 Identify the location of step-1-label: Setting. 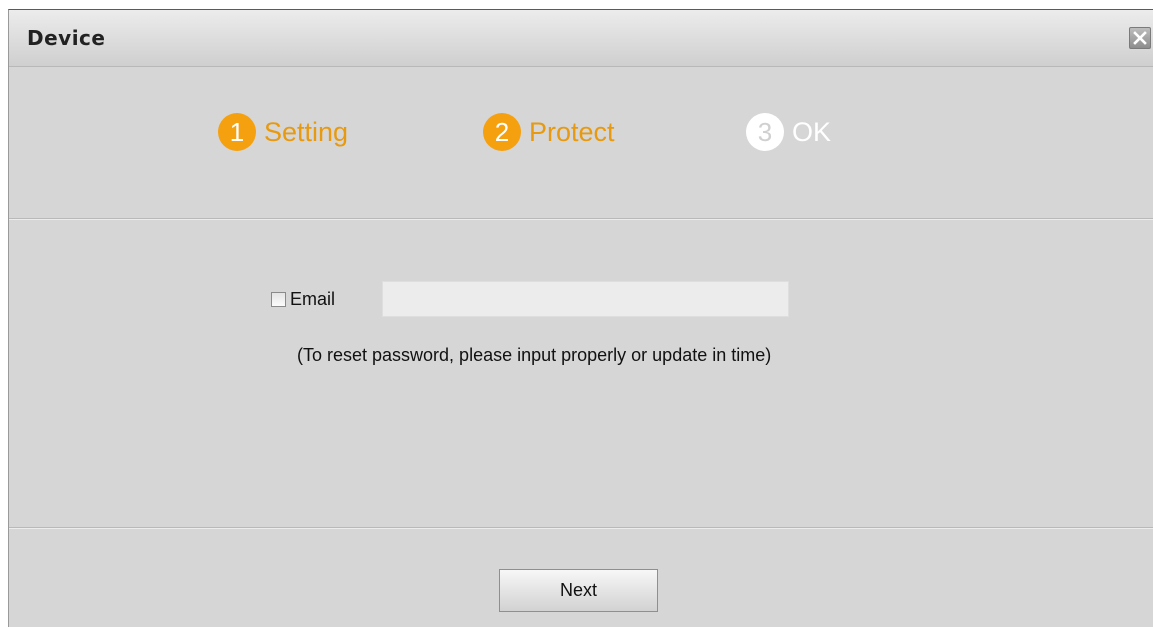
(306, 131).